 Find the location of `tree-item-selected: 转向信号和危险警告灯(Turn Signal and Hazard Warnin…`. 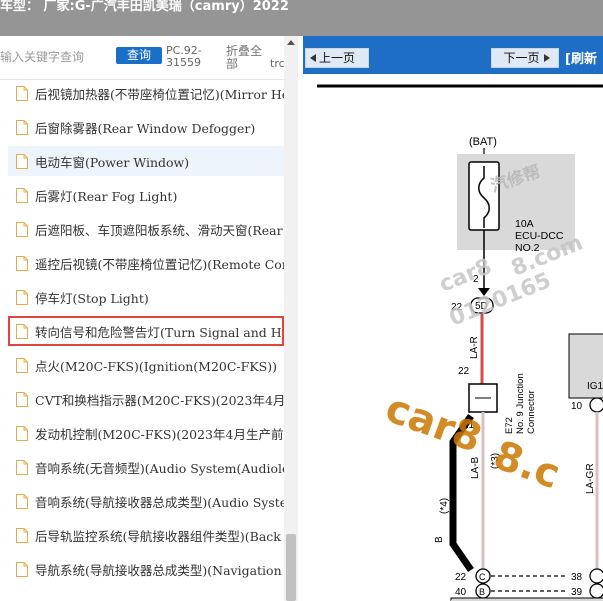

tree-item-selected: 转向信号和危险警告灯(Turn Signal and Hazard Warnin… is located at coordinates (146, 331).